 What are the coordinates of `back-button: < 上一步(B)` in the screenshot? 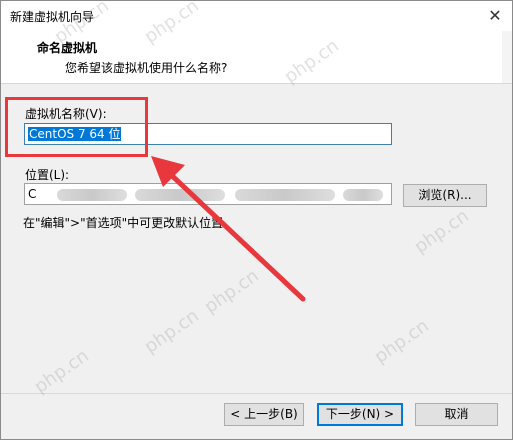 It's located at (264, 414).